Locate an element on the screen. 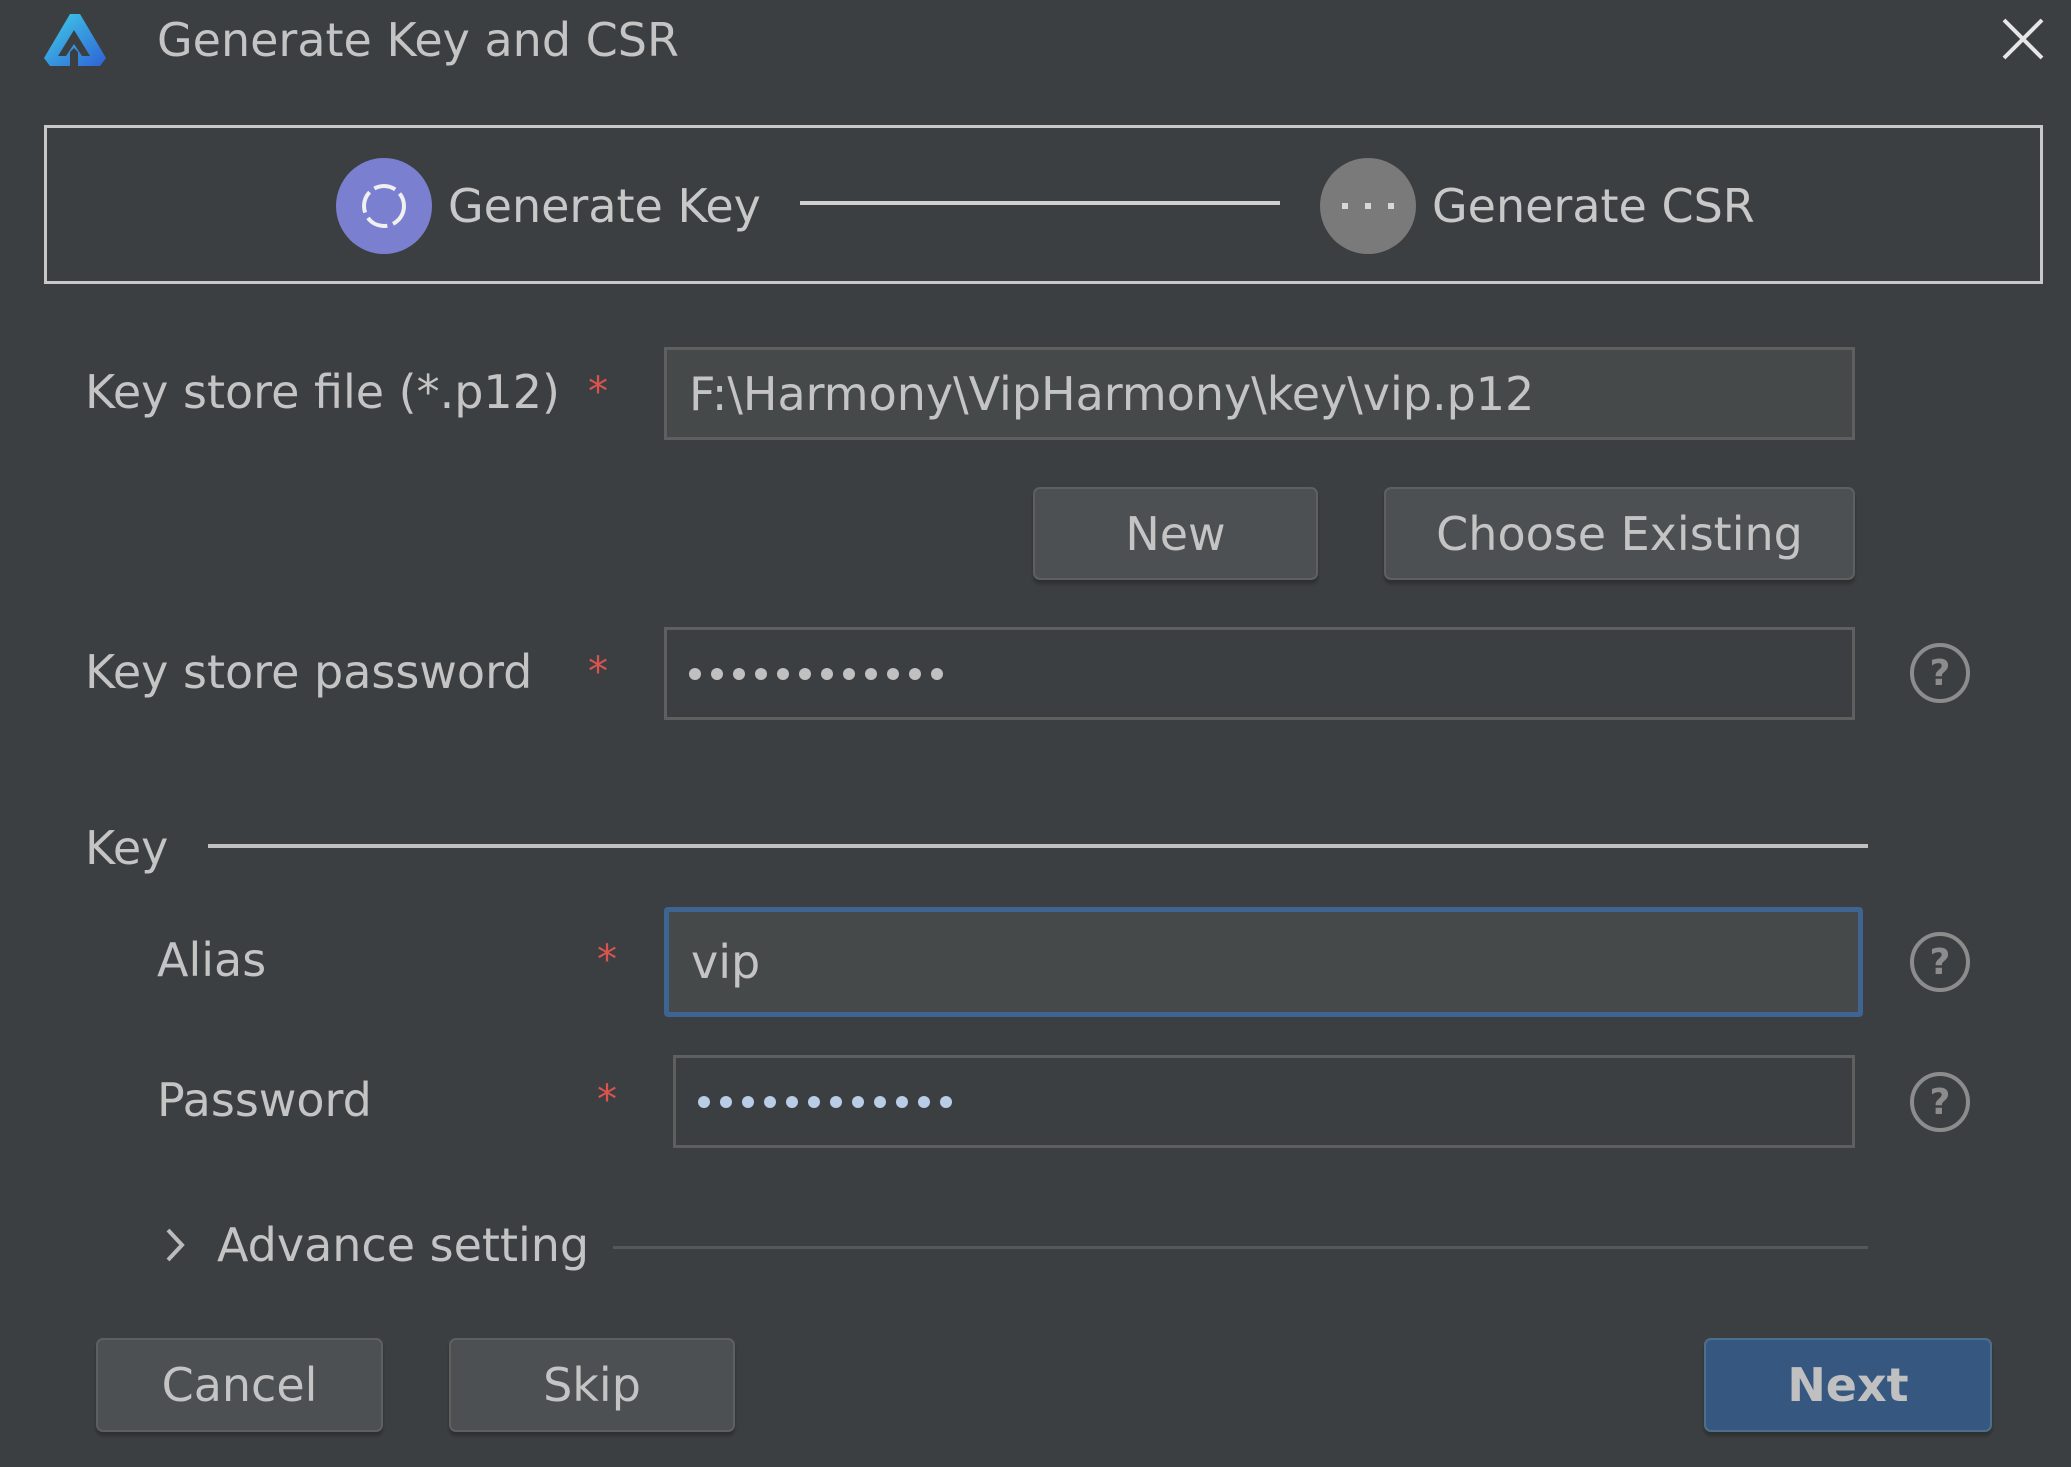 This screenshot has height=1467, width=2071. alias-value: vip is located at coordinates (726, 962).